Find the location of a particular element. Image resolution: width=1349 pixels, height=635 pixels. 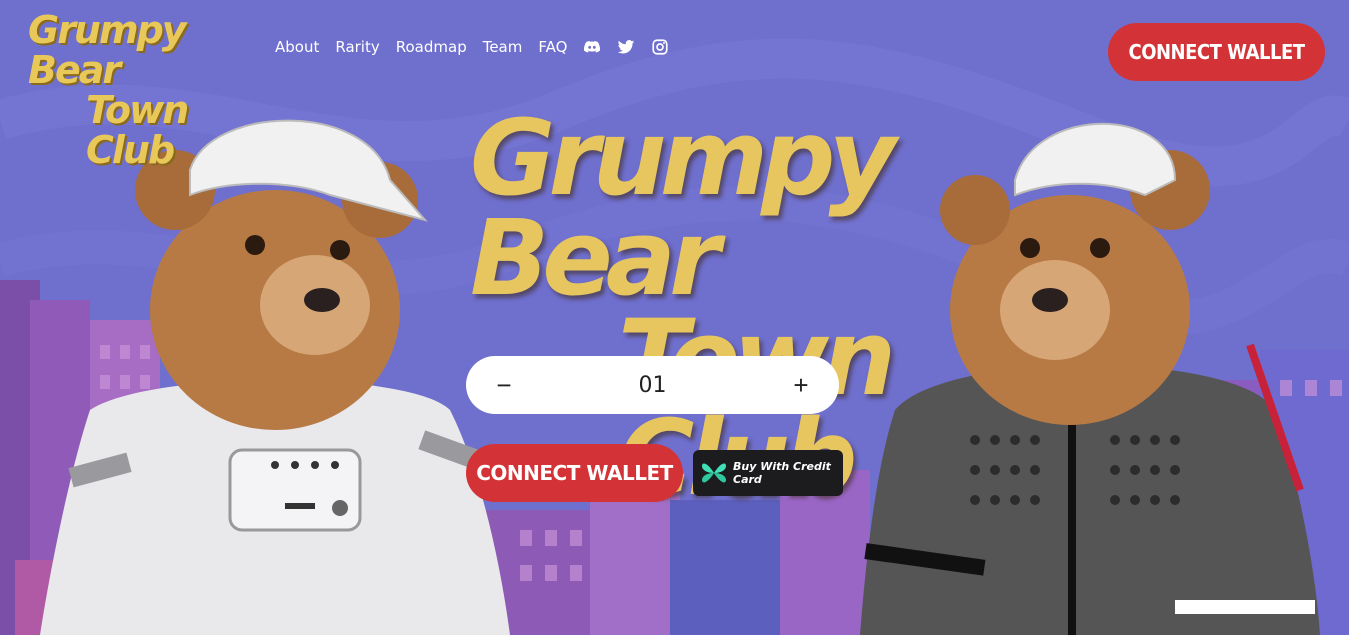

discord-icon is located at coordinates (592, 47).